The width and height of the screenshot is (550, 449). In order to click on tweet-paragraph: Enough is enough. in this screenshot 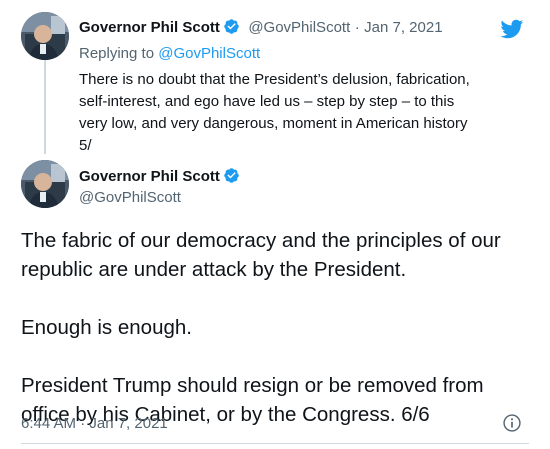, I will do `click(106, 327)`.